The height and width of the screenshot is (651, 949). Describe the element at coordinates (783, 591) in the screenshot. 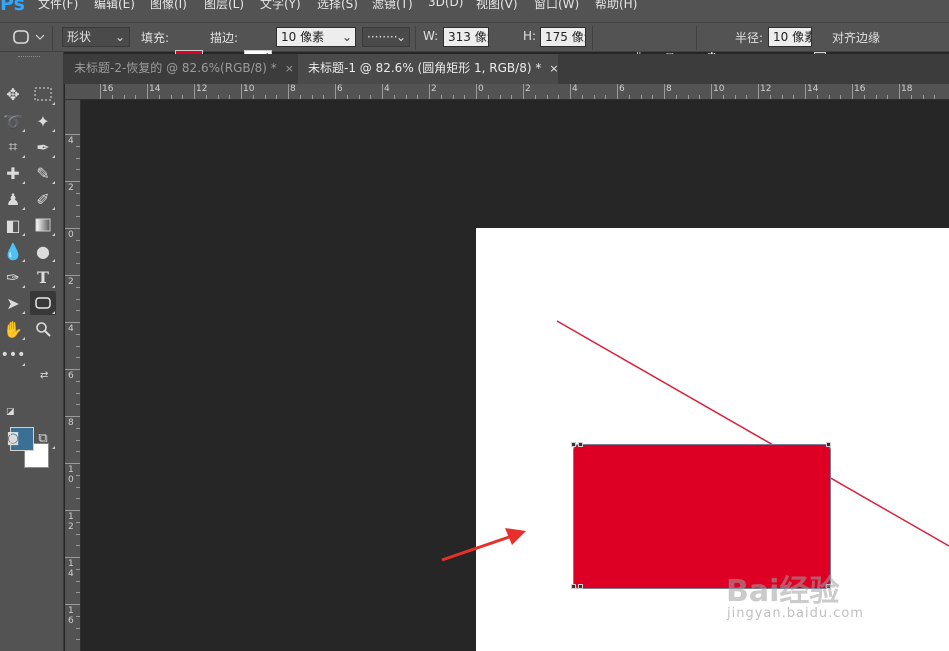

I see `baidu-watermark-logo: Bai经验` at that location.